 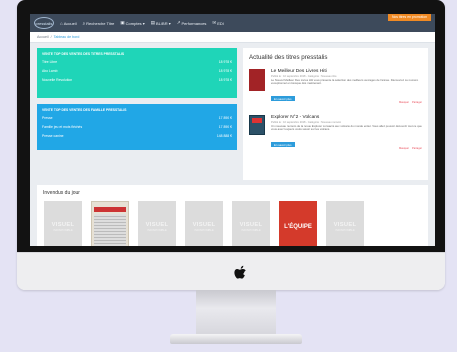 I want to click on mail-icon: ✉, so click(x=214, y=22).